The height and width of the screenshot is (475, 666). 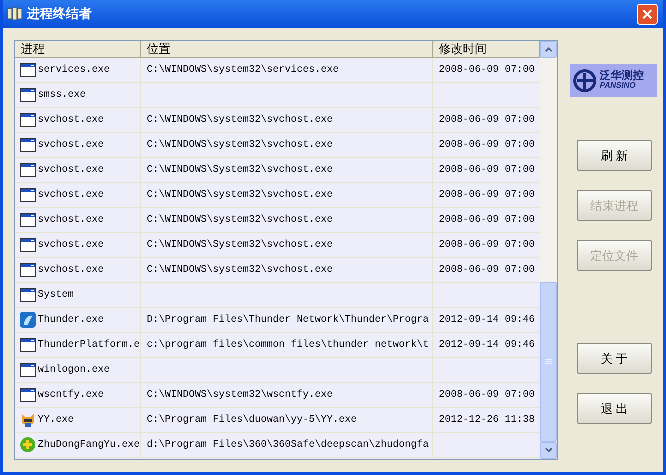 I want to click on file-path: C:\WINDOWS\system32\wscntfy.exe, so click(x=240, y=395).